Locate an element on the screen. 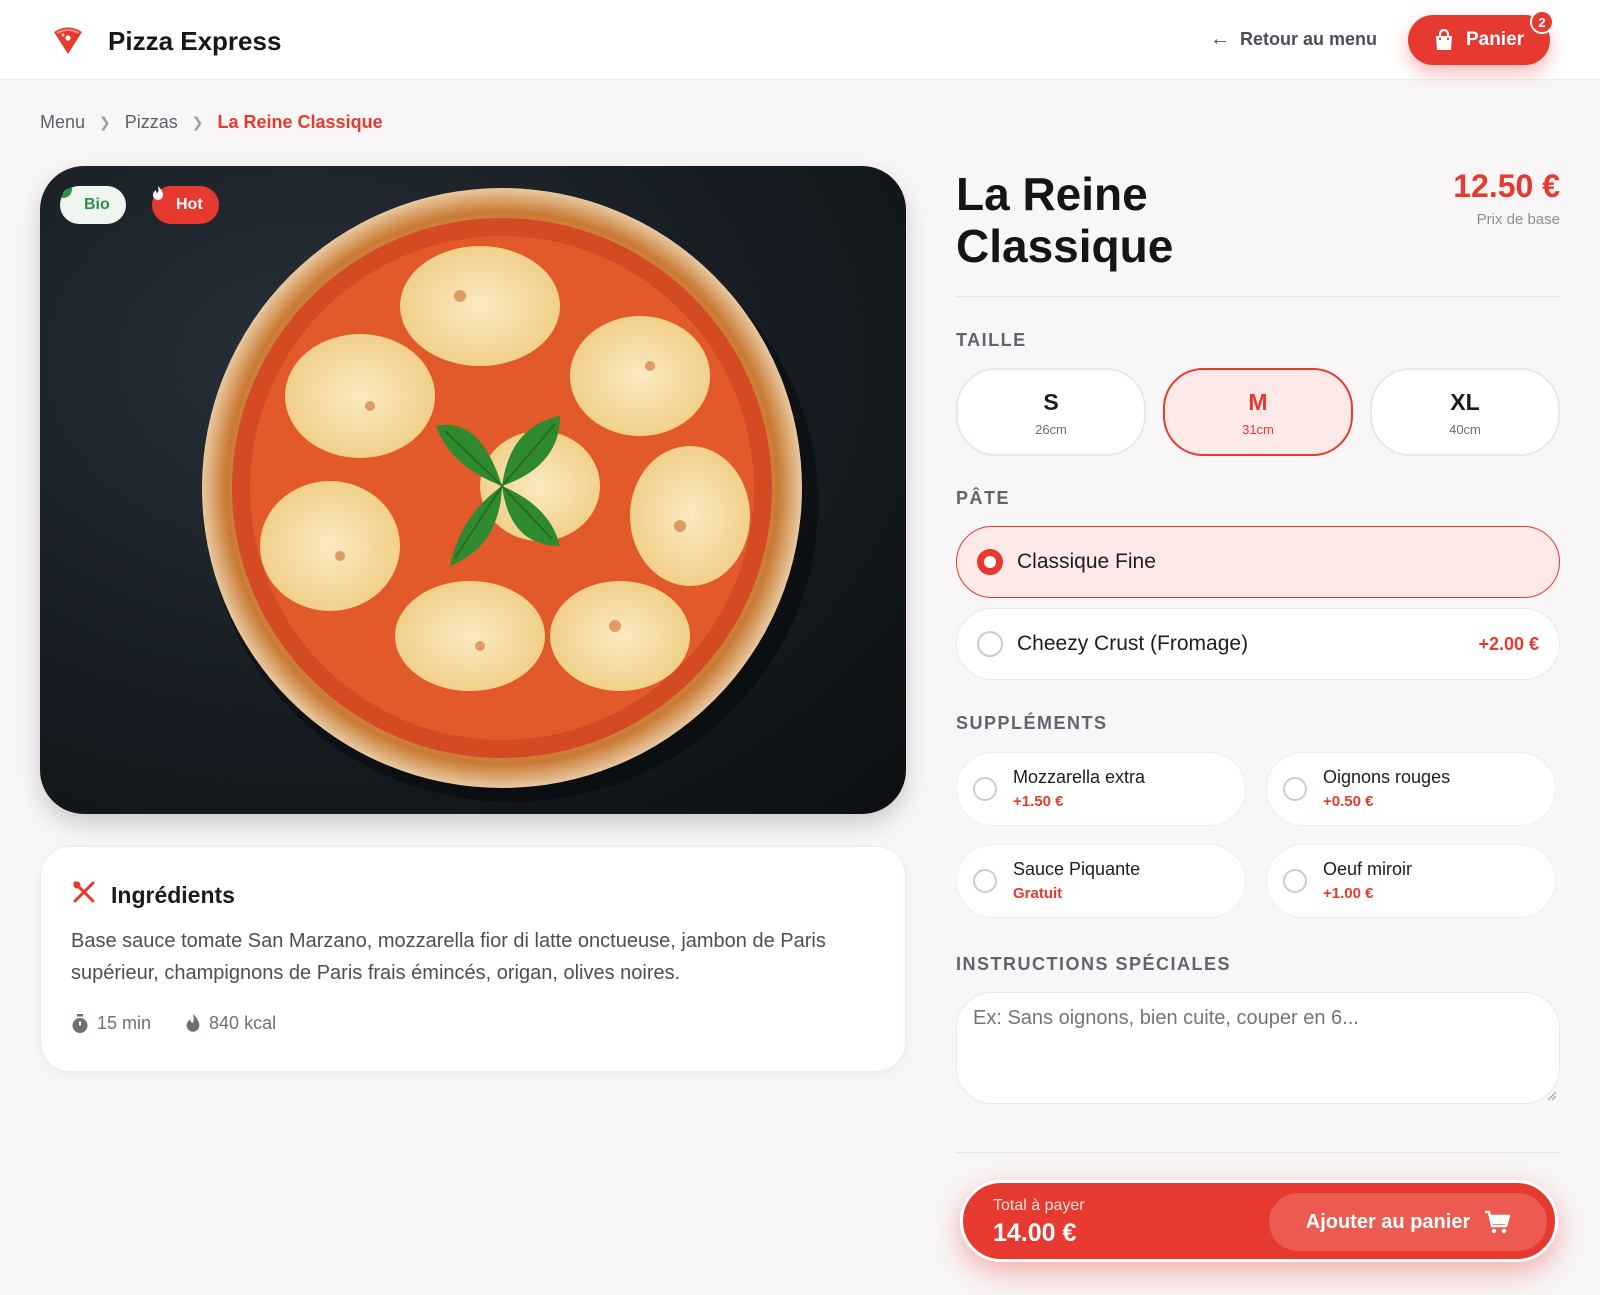  add-to-cart-button: Ajouter au panier is located at coordinates (1408, 1222).